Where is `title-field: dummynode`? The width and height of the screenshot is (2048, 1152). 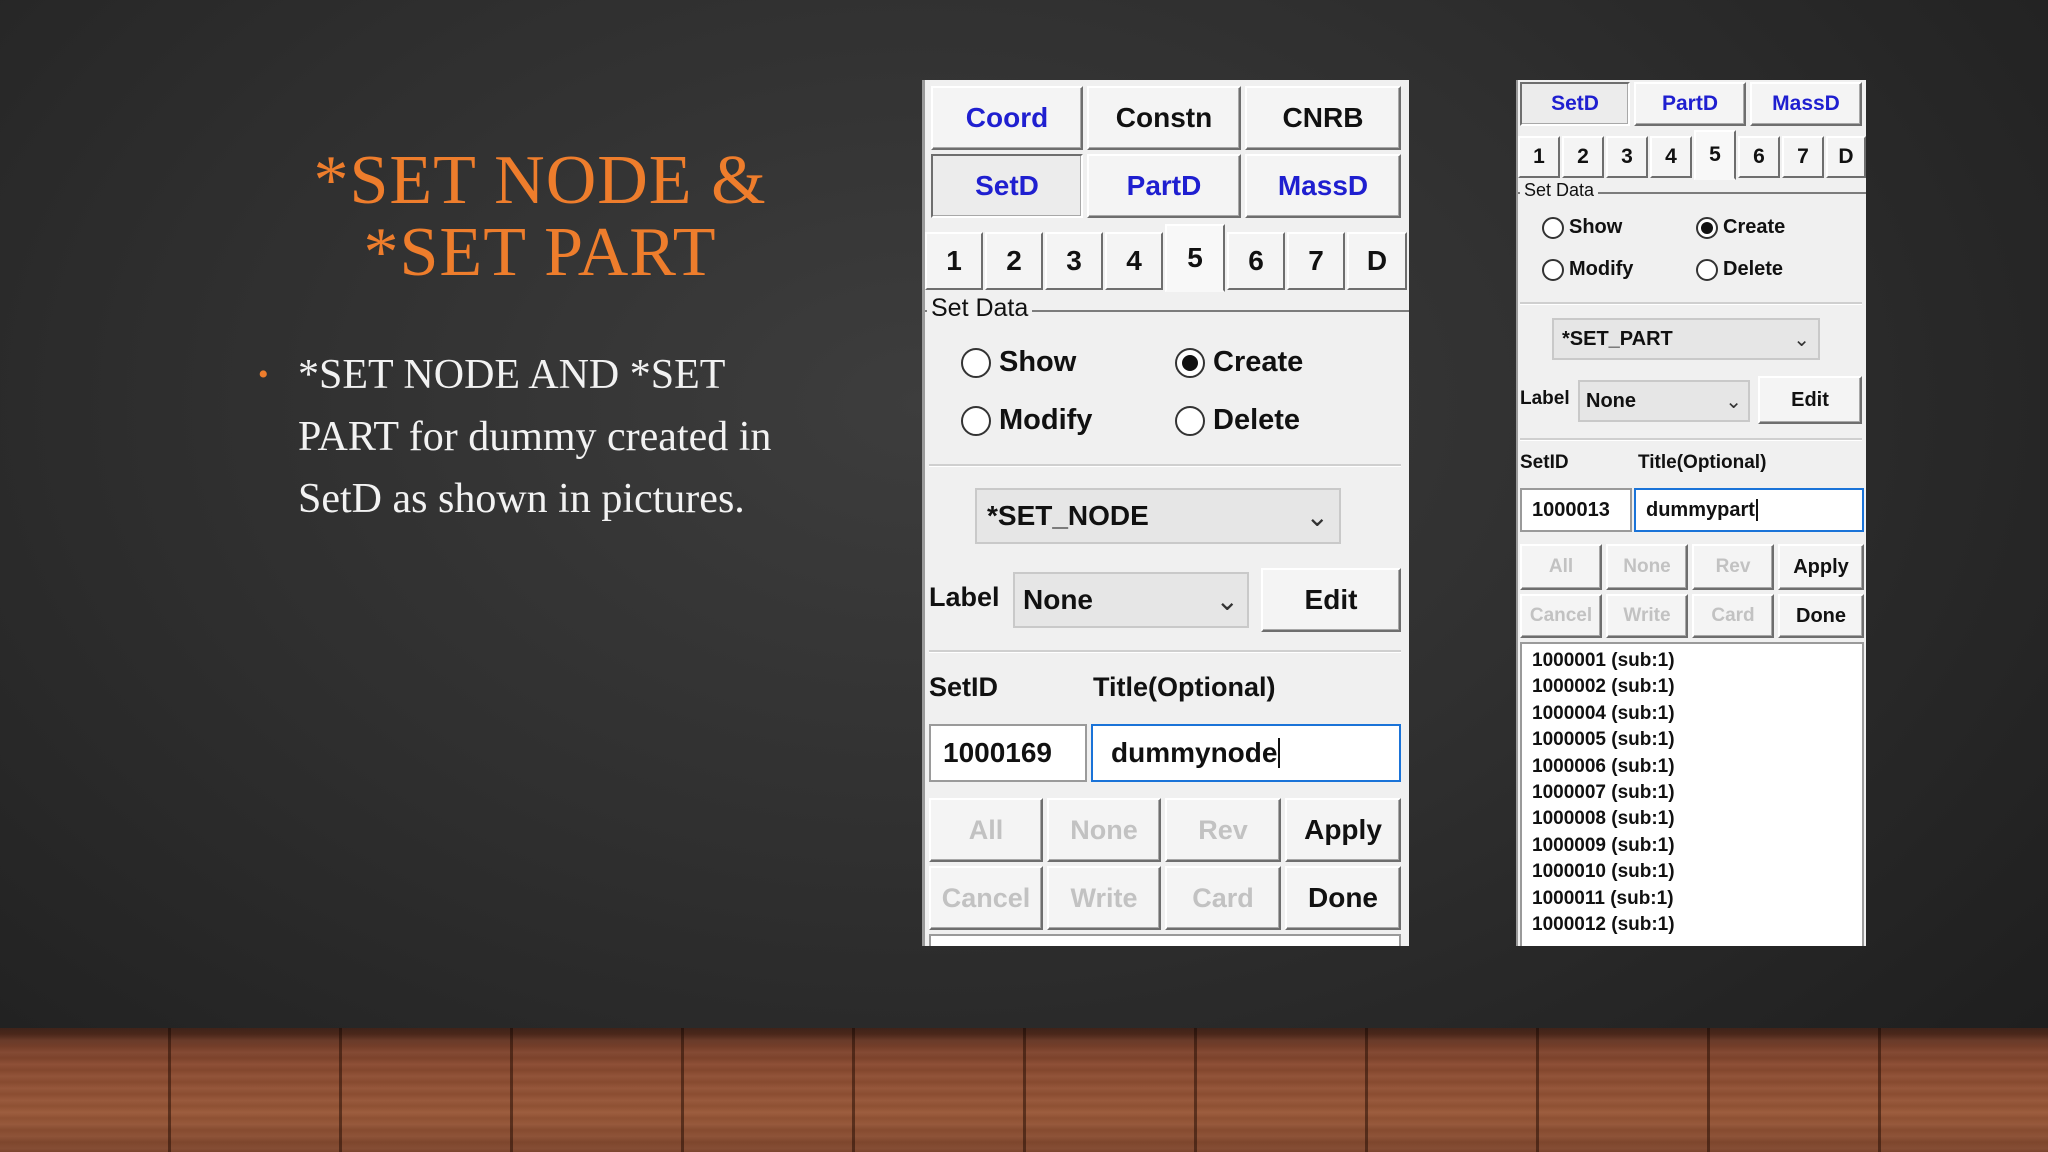 title-field: dummynode is located at coordinates (1246, 753).